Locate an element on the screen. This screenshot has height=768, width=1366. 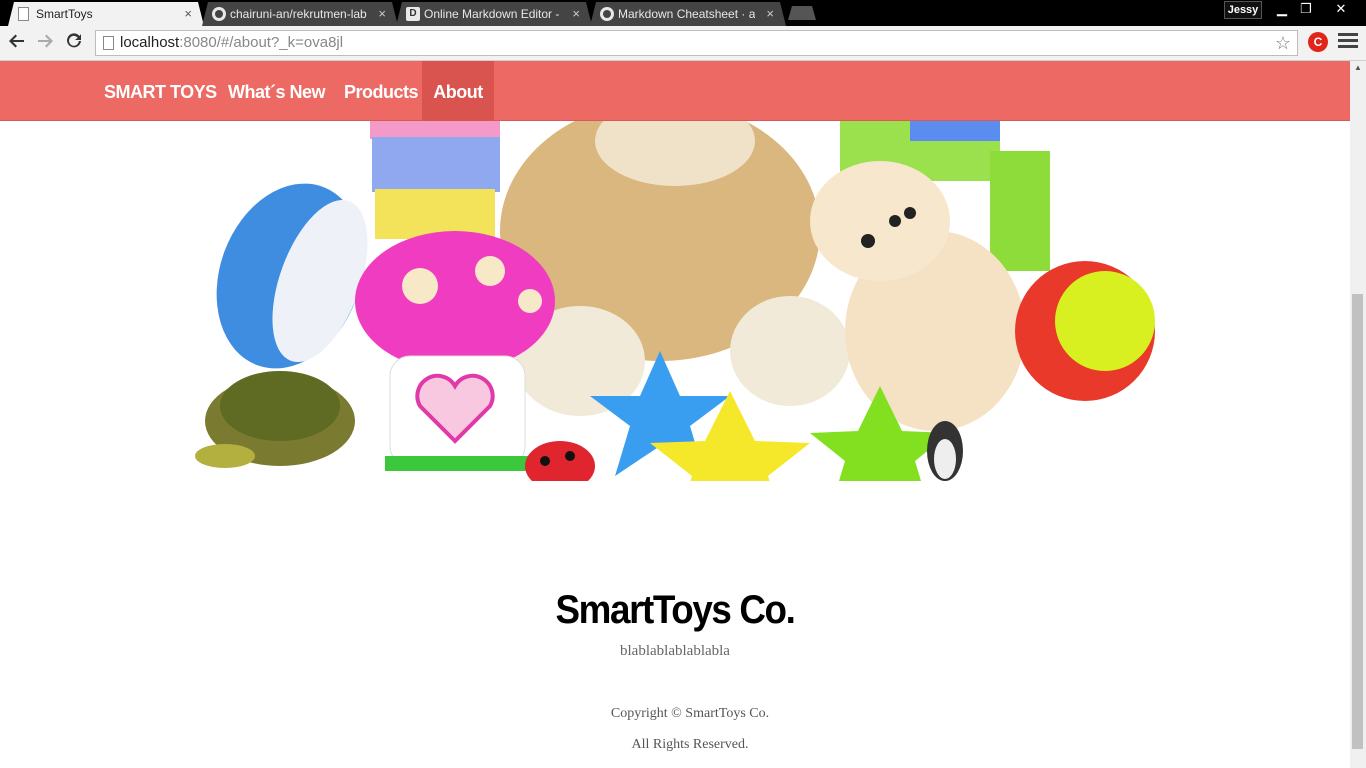
address-bar: localhost:8080/#/about?_k=ova8jl ☆ is located at coordinates (696, 43).